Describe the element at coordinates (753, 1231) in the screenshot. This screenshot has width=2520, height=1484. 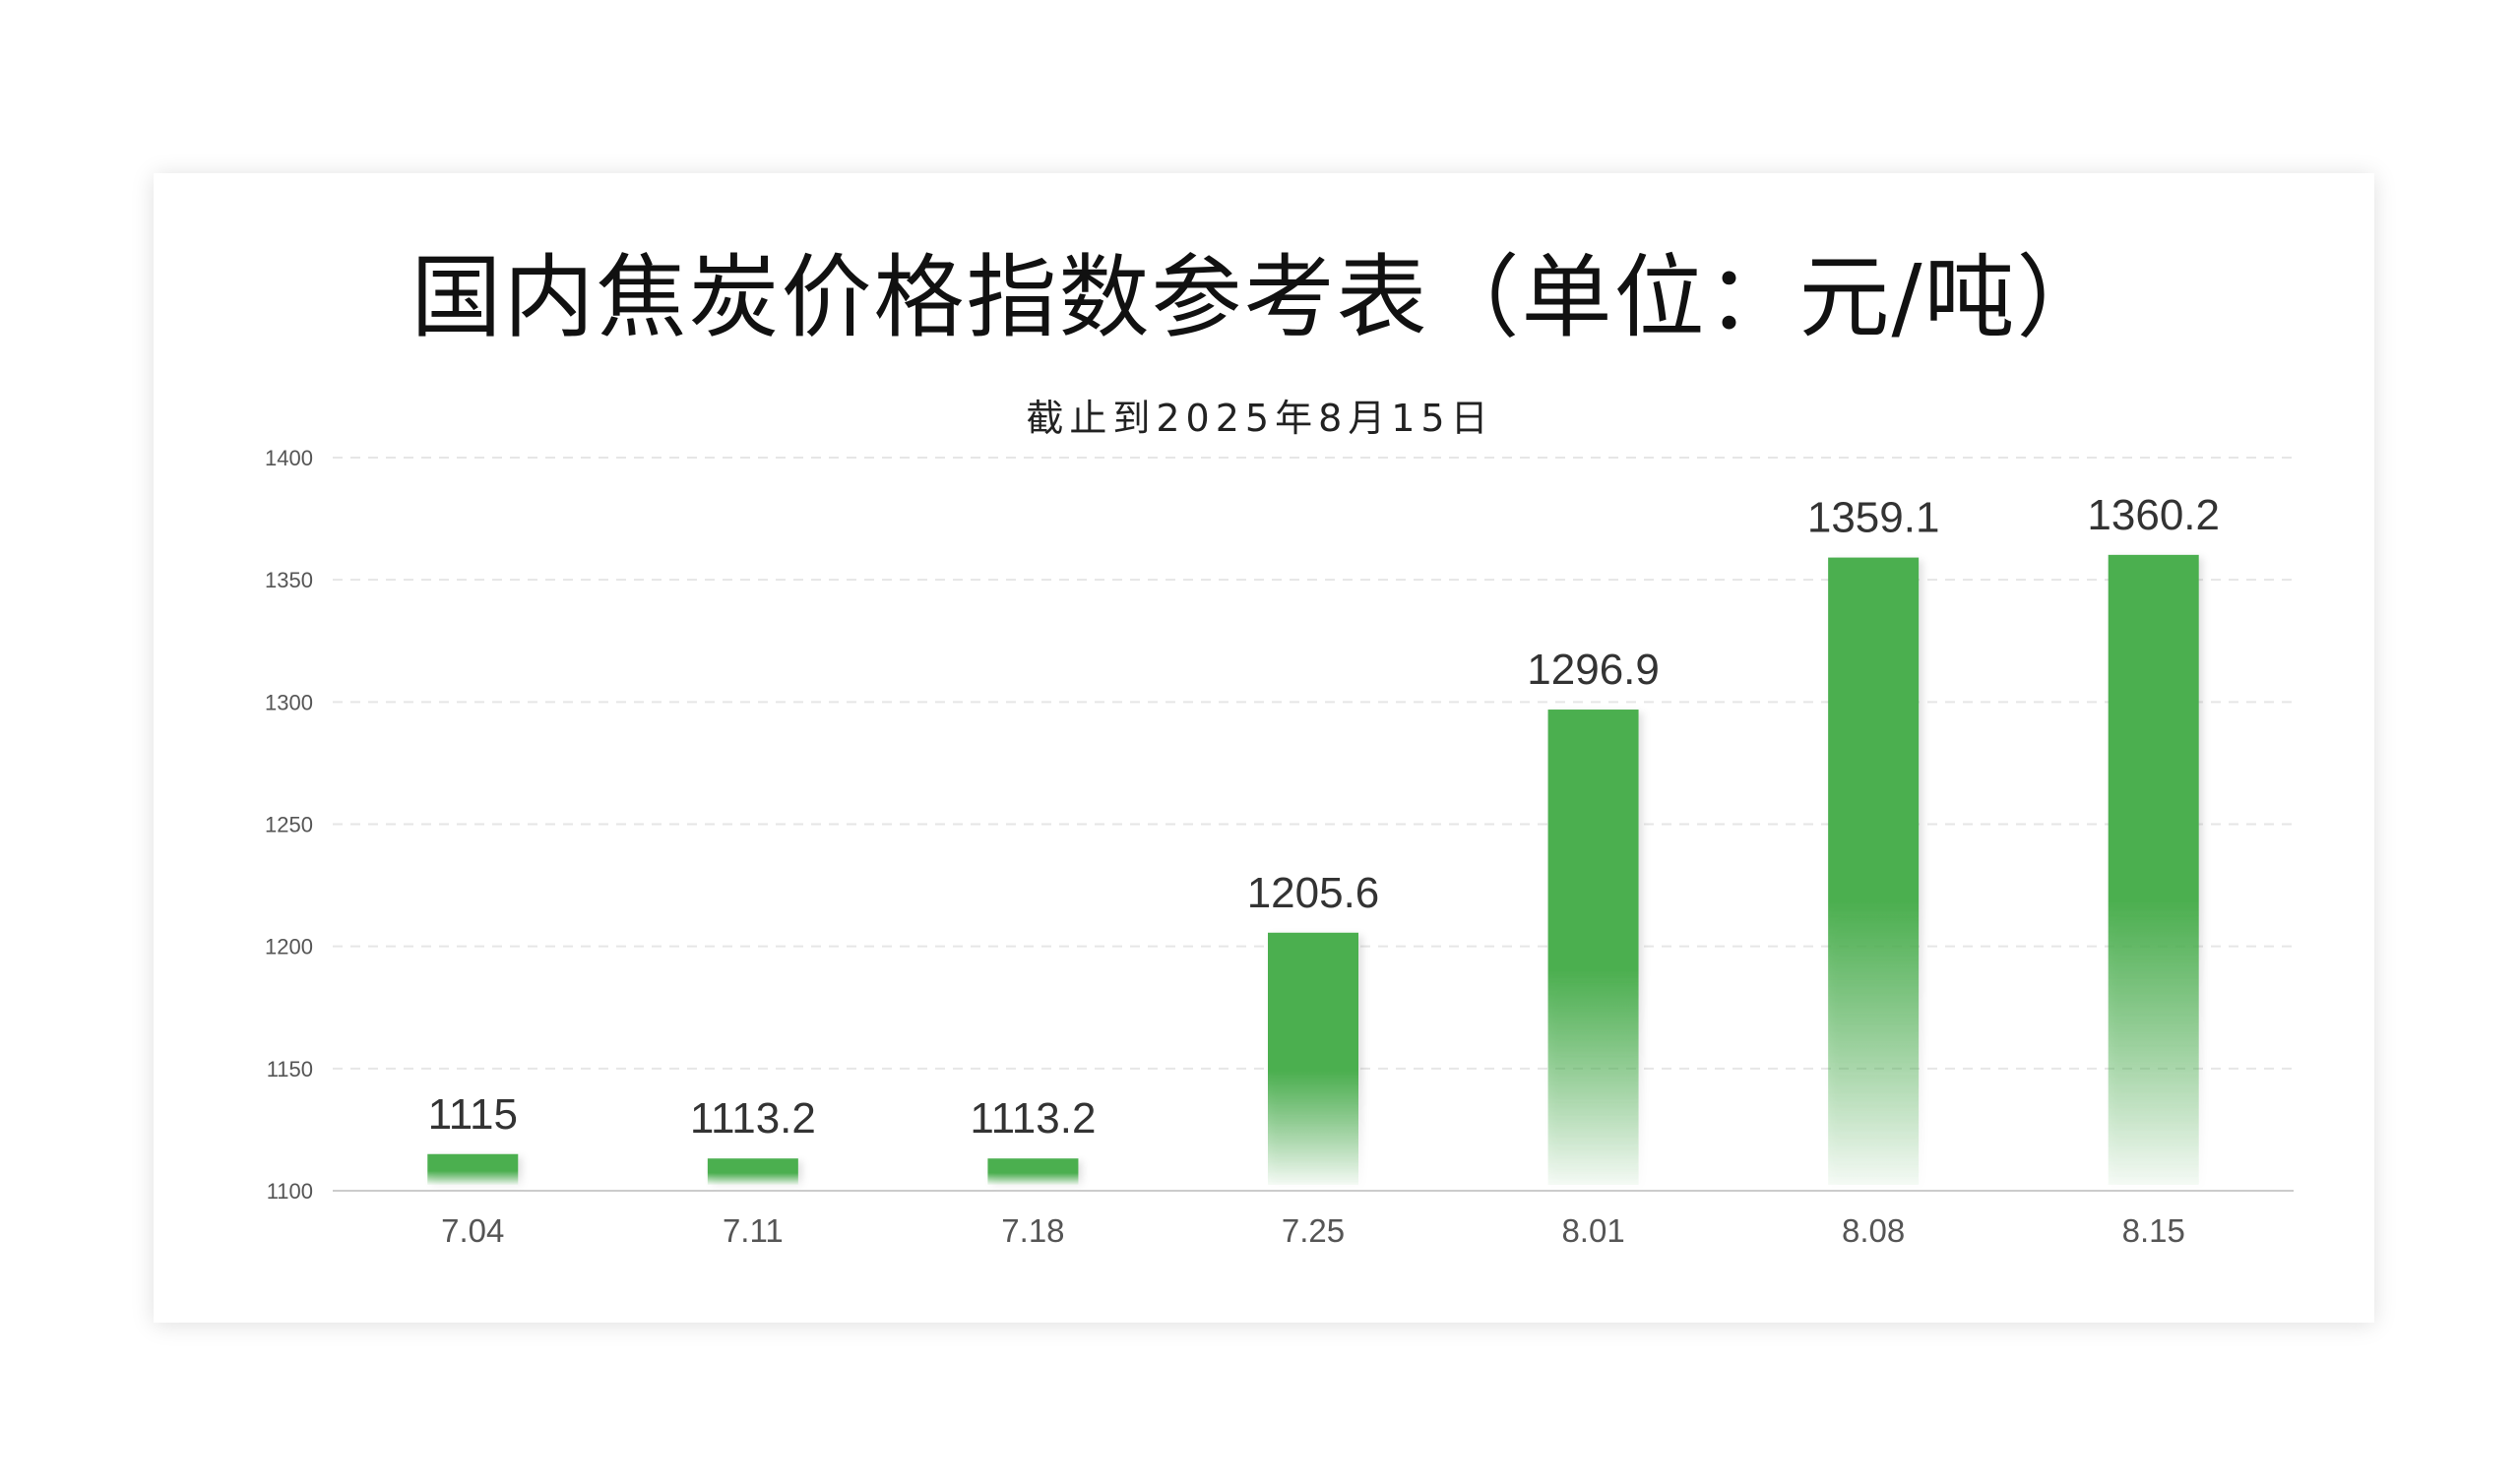
I see `x-tick-label: 7.11` at that location.